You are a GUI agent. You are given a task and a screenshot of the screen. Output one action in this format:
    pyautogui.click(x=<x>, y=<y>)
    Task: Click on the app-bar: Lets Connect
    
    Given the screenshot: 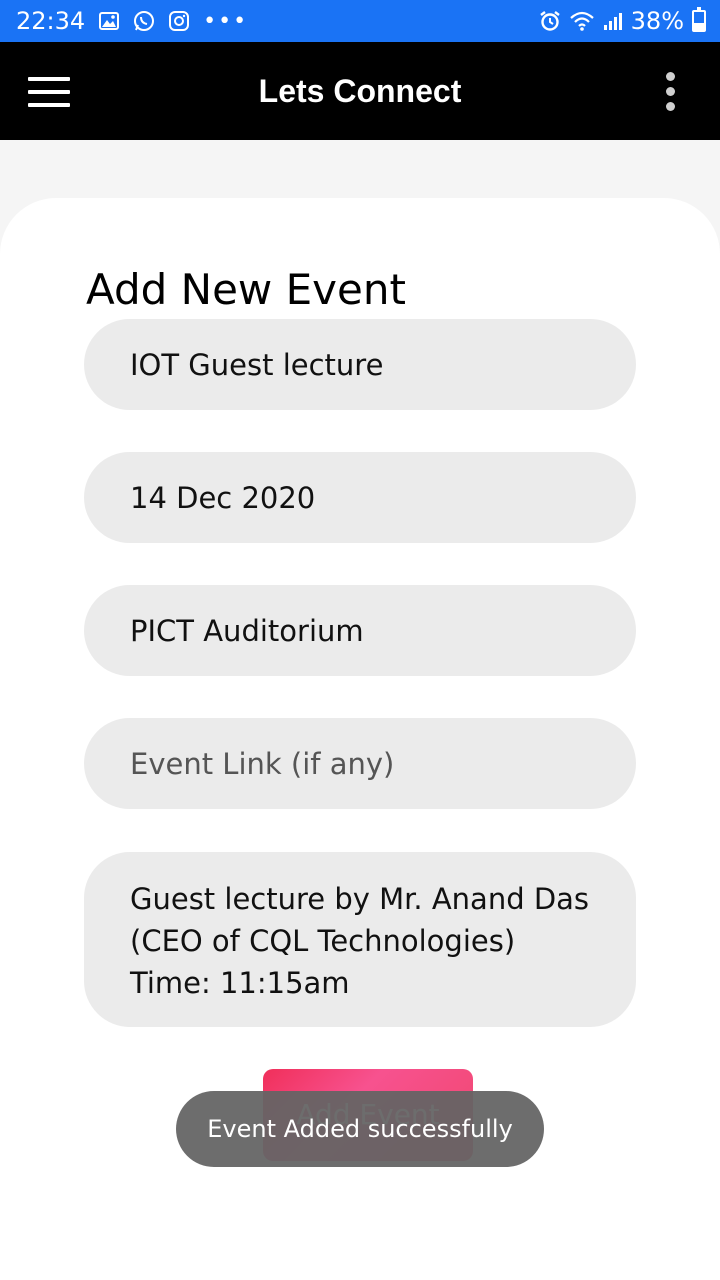 What is the action you would take?
    pyautogui.click(x=360, y=91)
    